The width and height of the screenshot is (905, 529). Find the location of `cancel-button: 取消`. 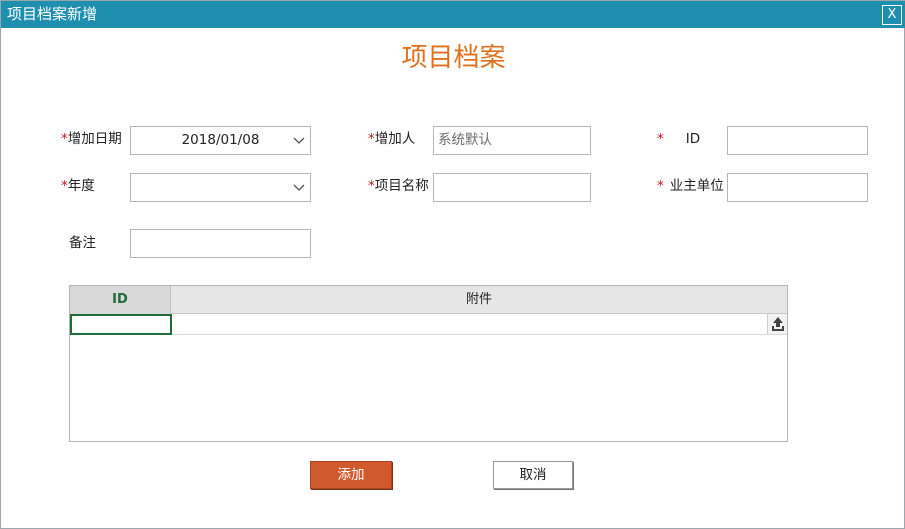

cancel-button: 取消 is located at coordinates (533, 475).